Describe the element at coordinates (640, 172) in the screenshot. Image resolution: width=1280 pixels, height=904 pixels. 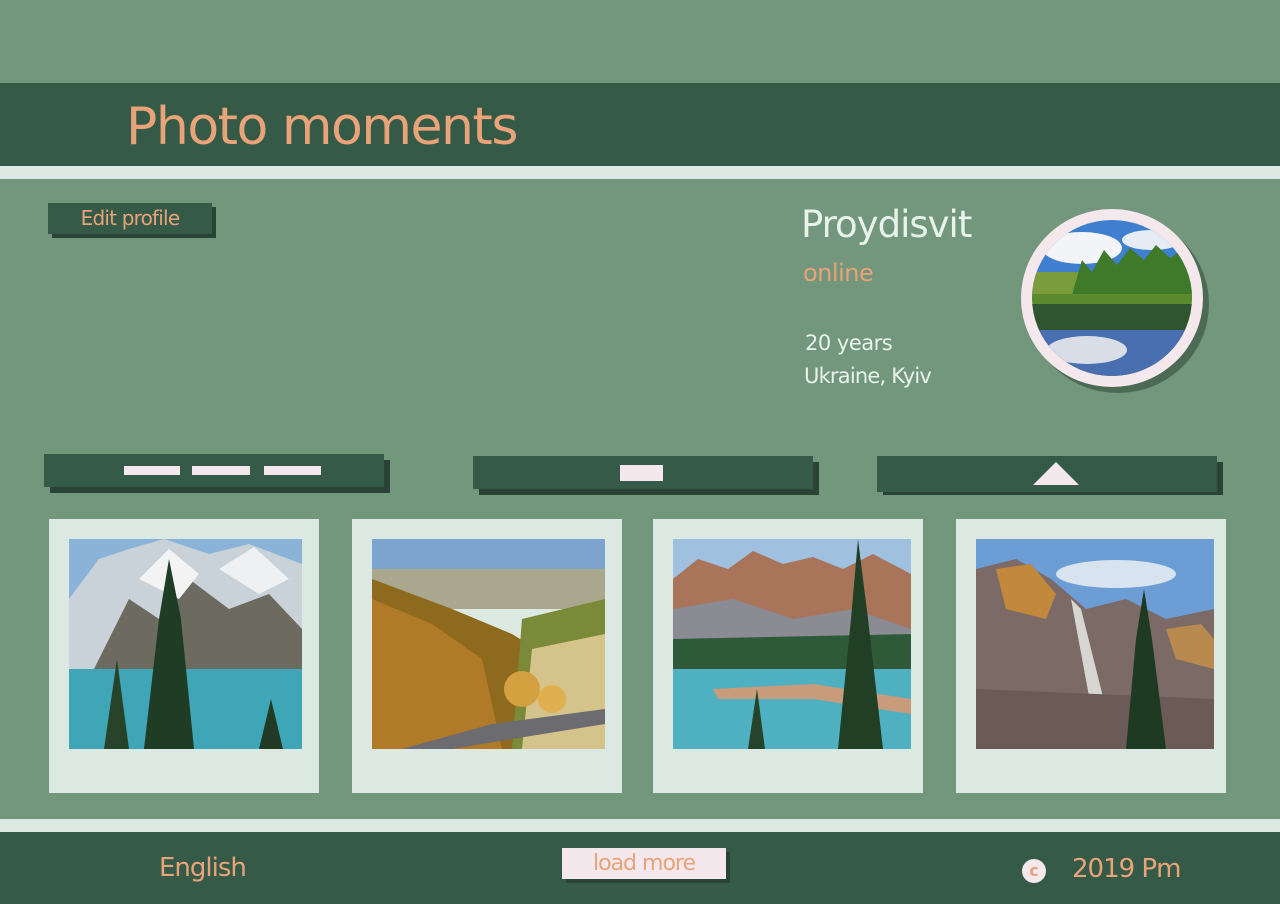
I see `header-divider` at that location.